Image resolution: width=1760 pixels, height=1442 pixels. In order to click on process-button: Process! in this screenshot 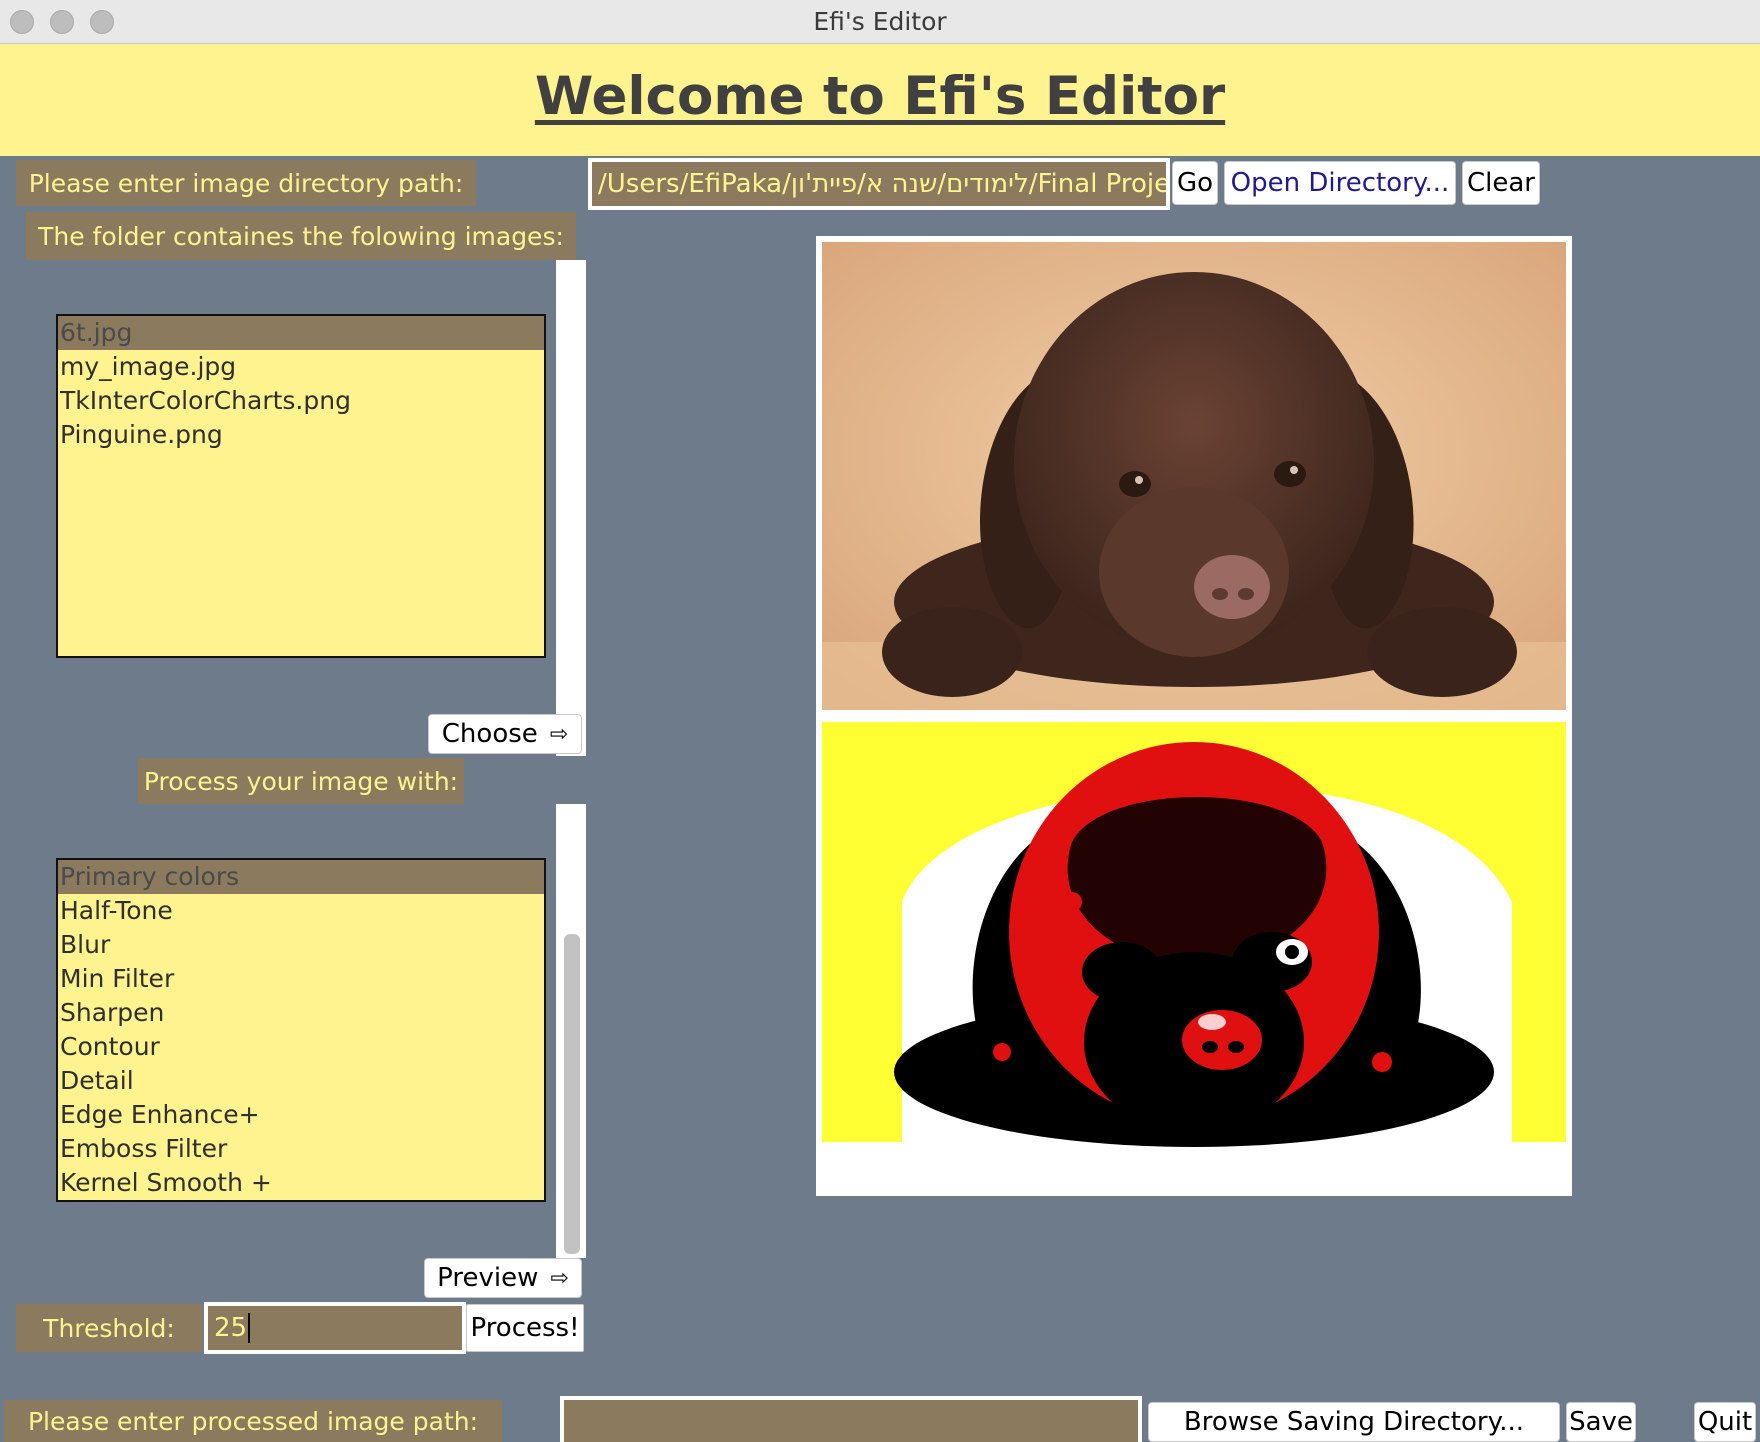, I will do `click(525, 1328)`.